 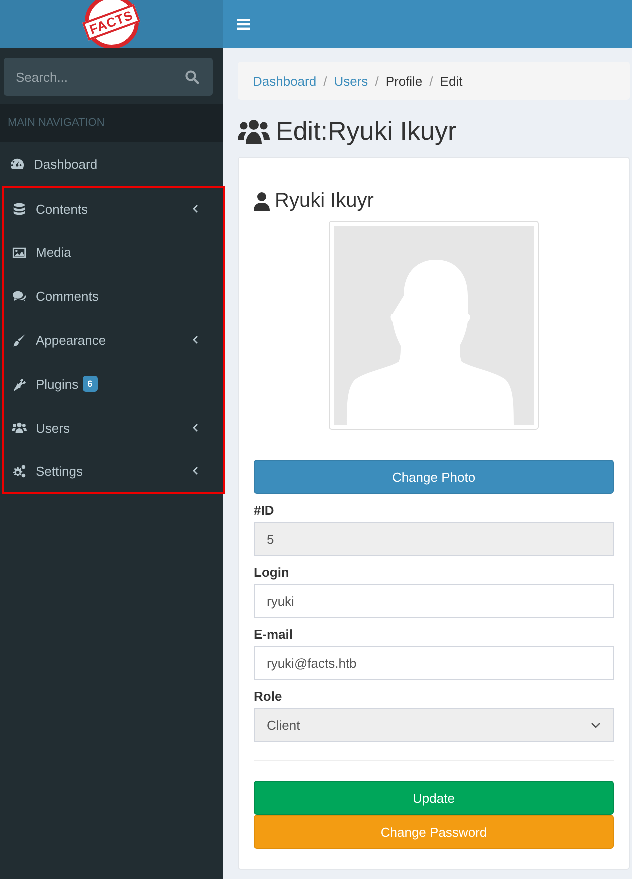 I want to click on users-icon, so click(x=254, y=132).